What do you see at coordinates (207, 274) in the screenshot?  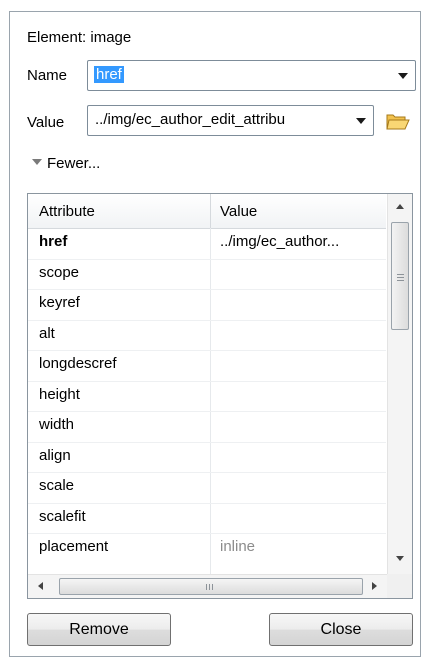 I see `table-row: scope` at bounding box center [207, 274].